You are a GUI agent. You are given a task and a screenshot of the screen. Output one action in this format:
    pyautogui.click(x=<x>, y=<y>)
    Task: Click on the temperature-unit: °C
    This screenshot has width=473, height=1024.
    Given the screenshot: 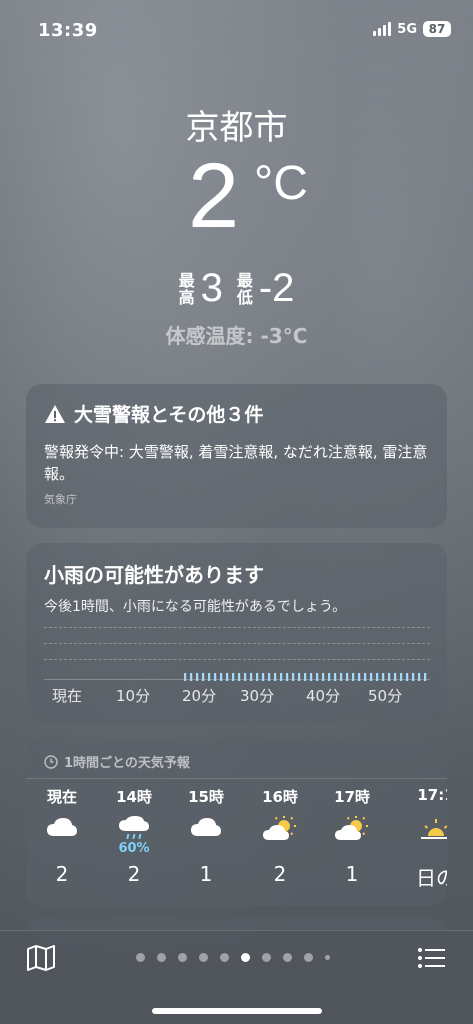 What is the action you would take?
    pyautogui.click(x=281, y=183)
    